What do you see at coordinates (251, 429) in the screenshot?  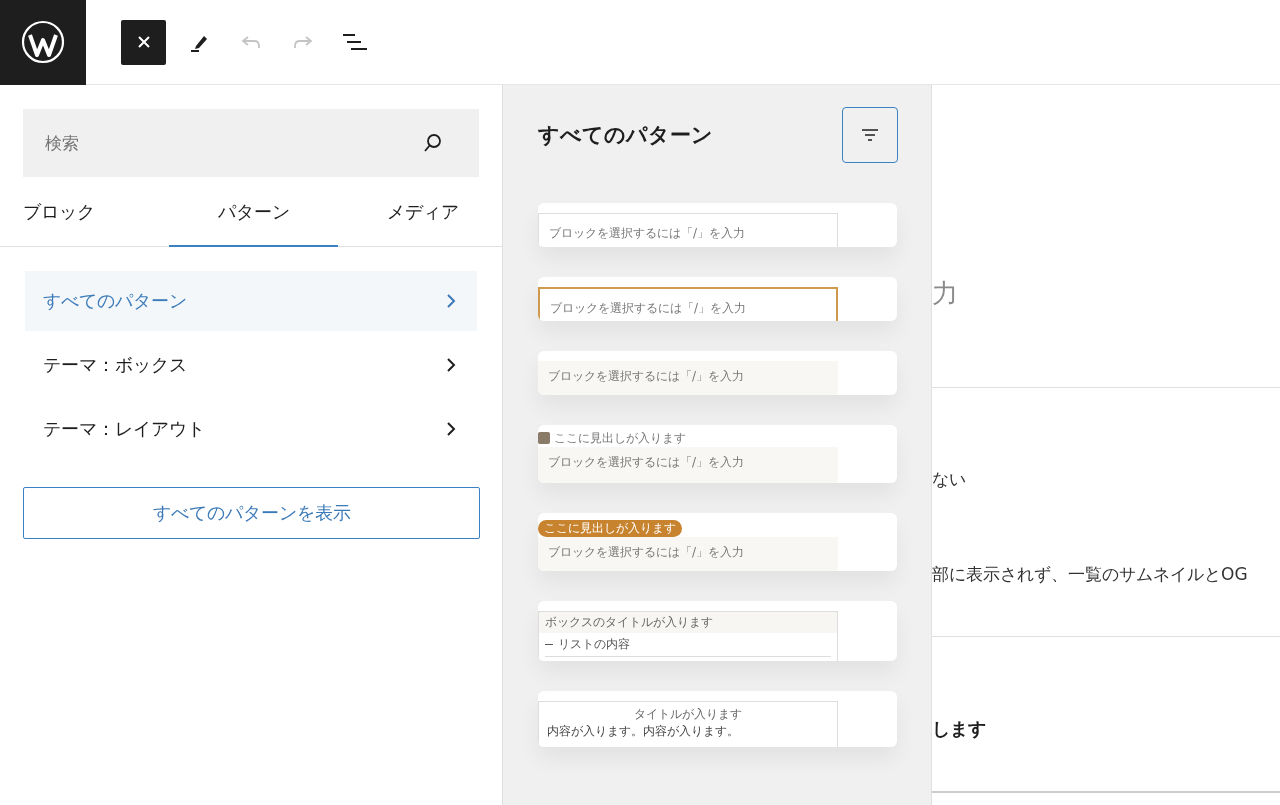 I see `category-item: テーマ：レイアウト` at bounding box center [251, 429].